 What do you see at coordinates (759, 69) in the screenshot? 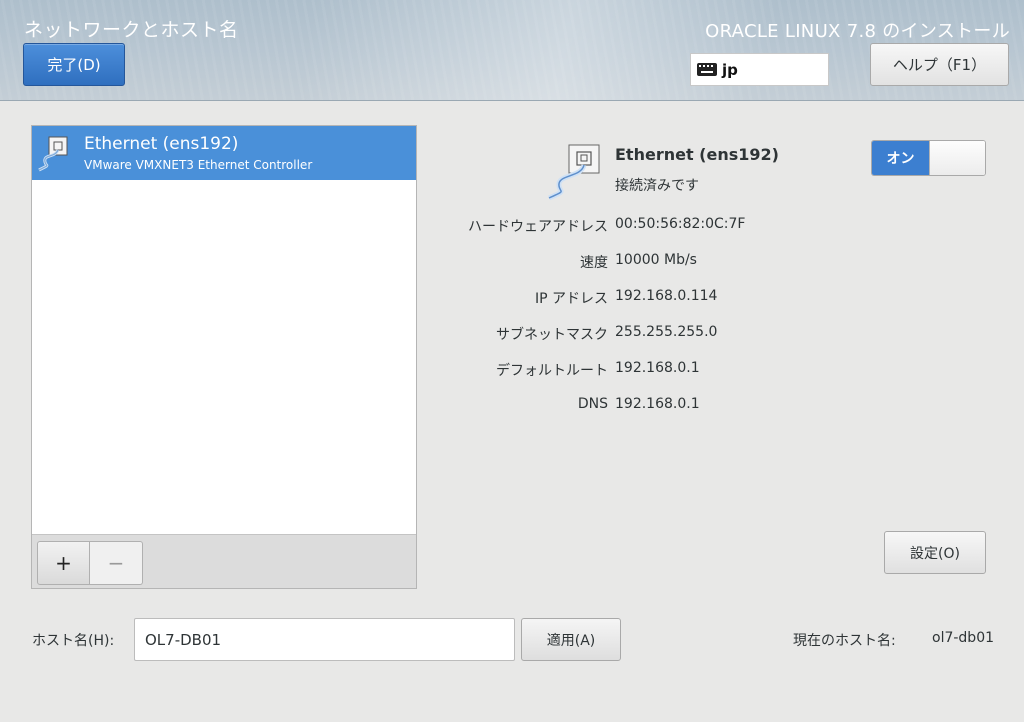
I see `keyboard-layout-indicator: jp` at bounding box center [759, 69].